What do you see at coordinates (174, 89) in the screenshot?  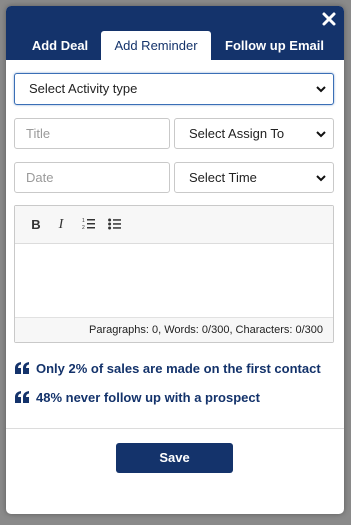 I see `activity-type-select: Select Activity type` at bounding box center [174, 89].